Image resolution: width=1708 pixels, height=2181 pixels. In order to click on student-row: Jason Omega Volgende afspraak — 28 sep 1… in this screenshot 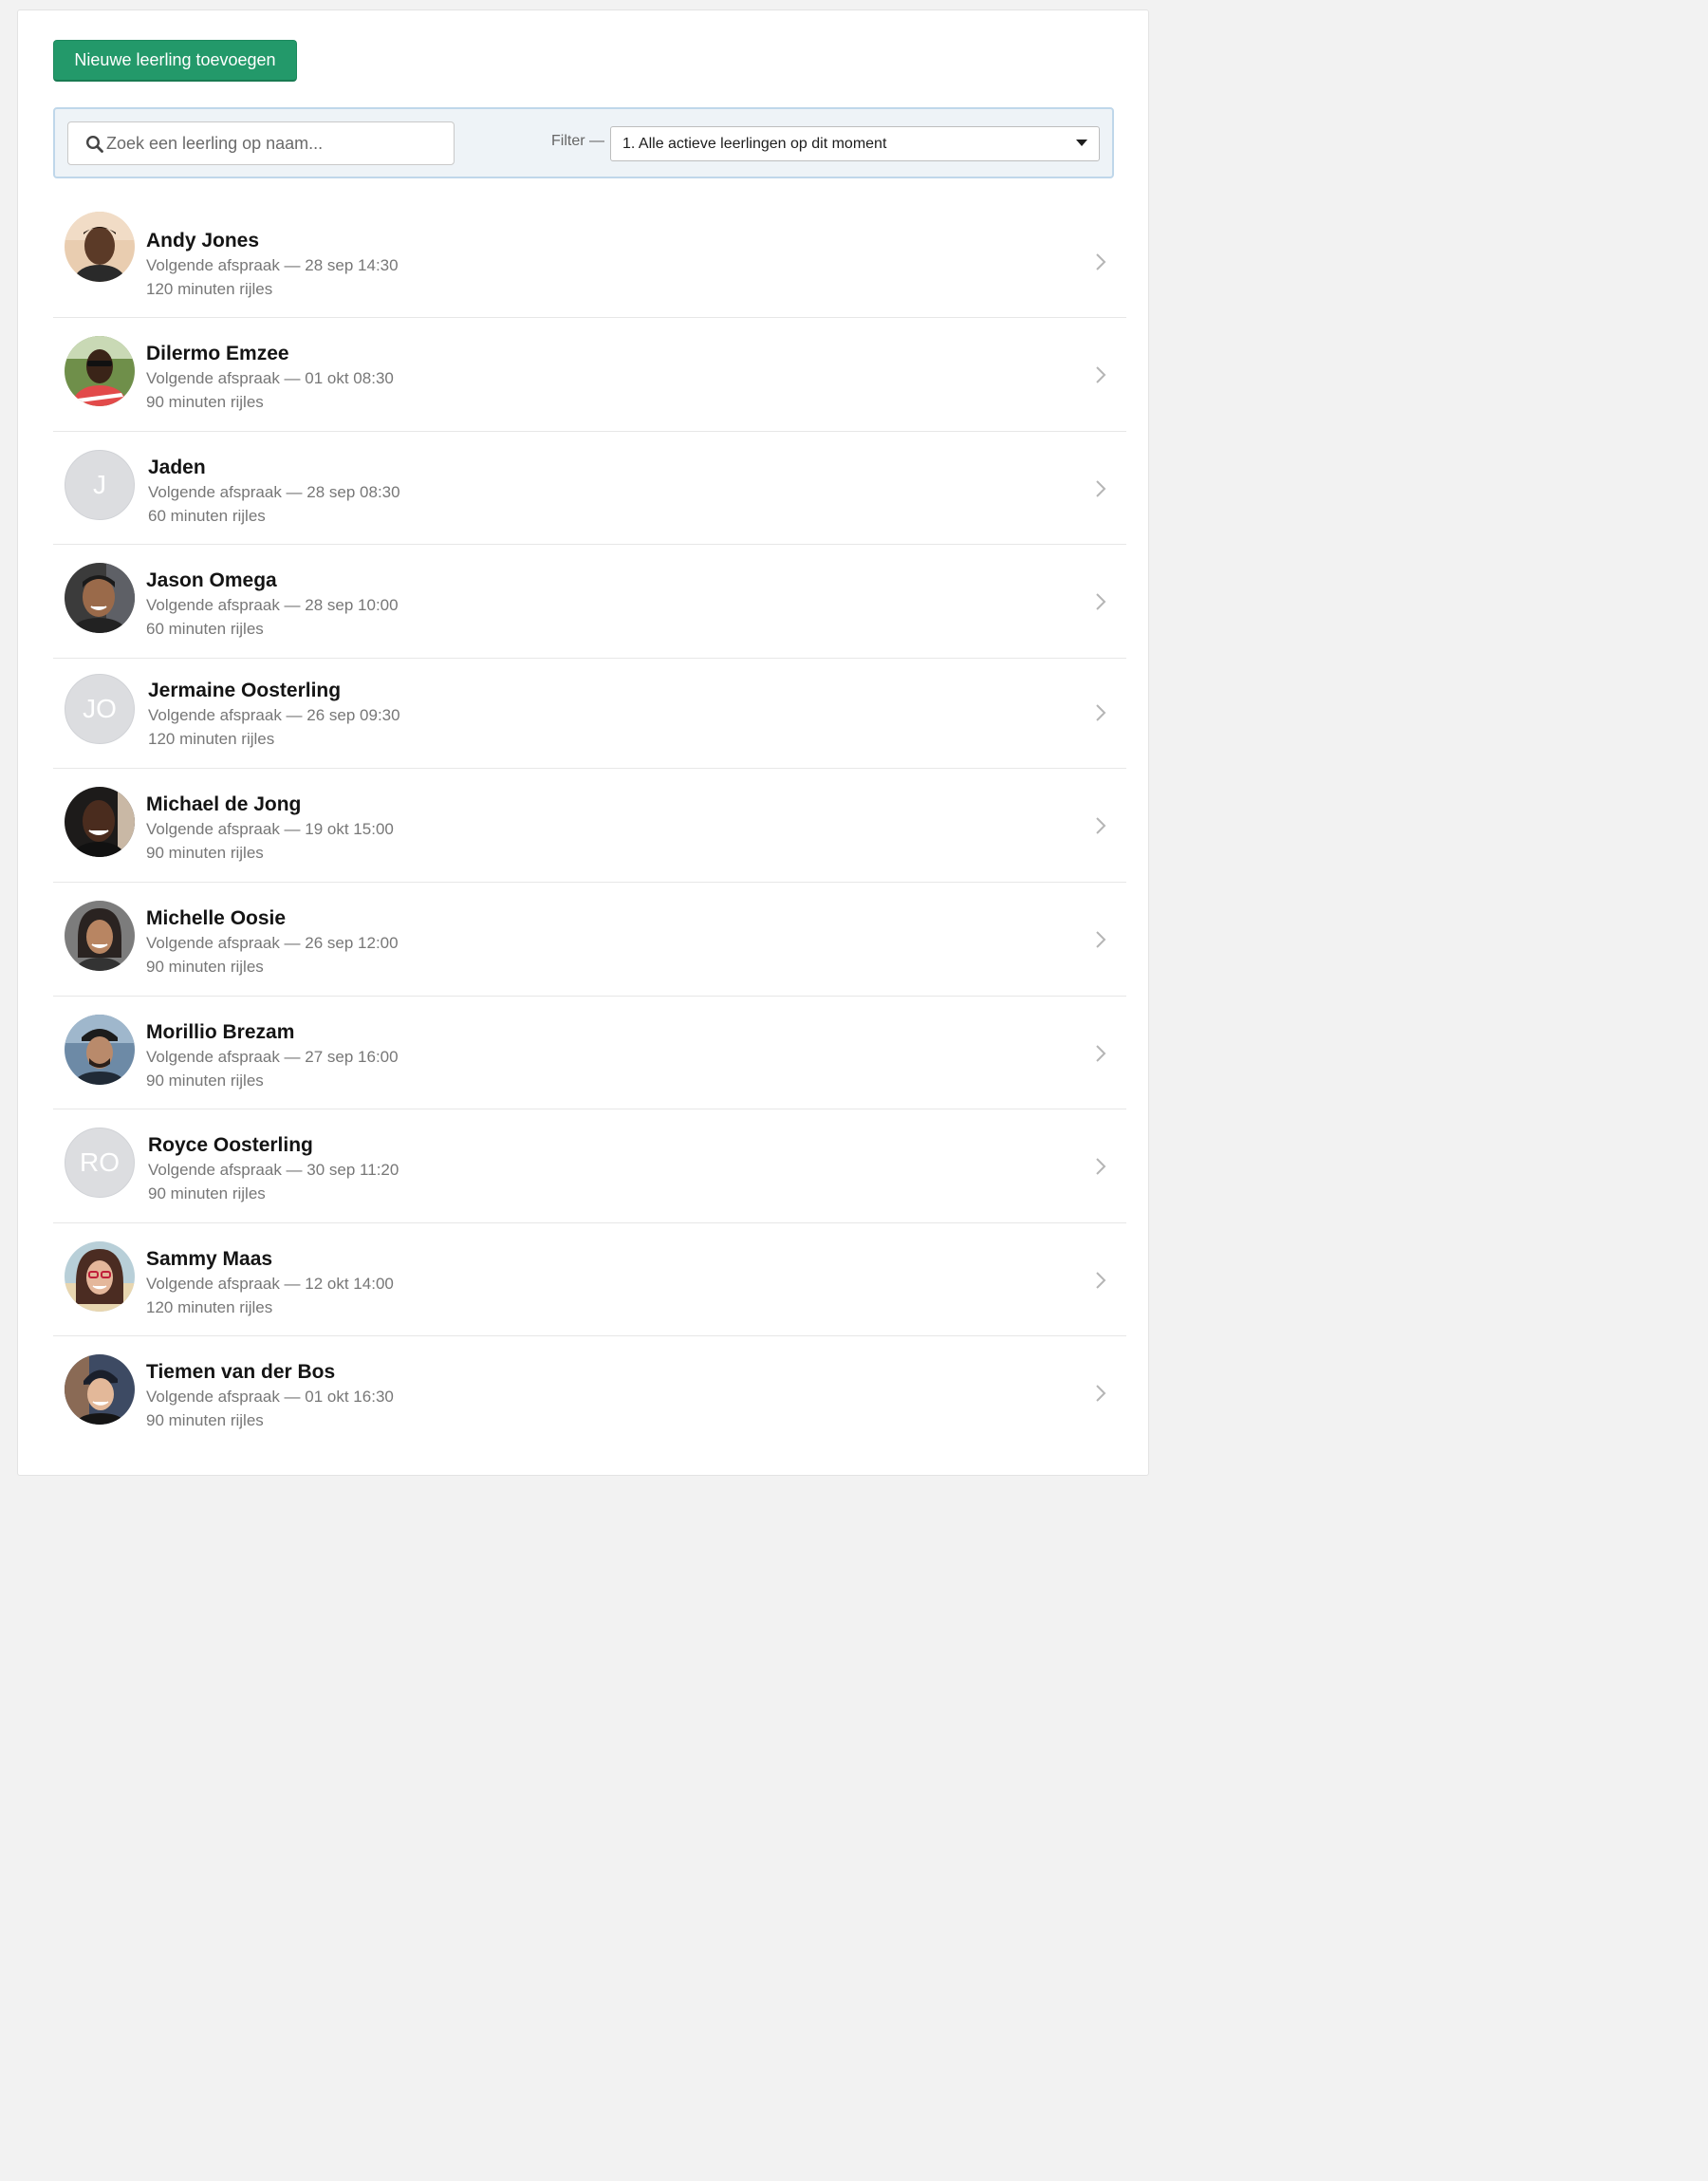, I will do `click(589, 602)`.